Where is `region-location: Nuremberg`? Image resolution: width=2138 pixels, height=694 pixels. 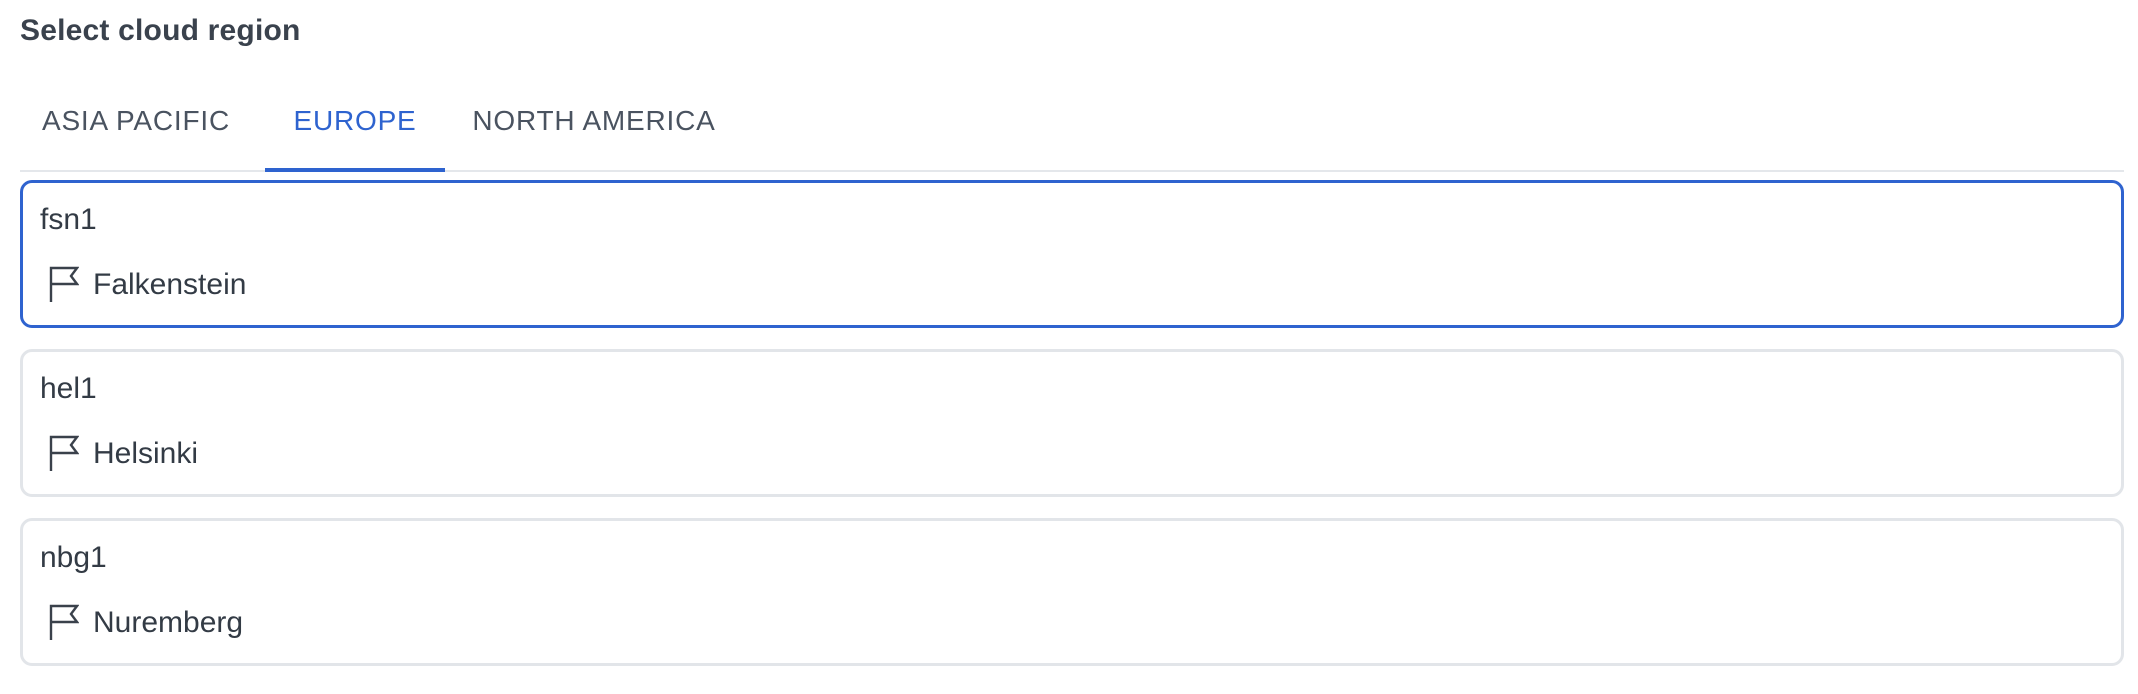
region-location: Nuremberg is located at coordinates (146, 623).